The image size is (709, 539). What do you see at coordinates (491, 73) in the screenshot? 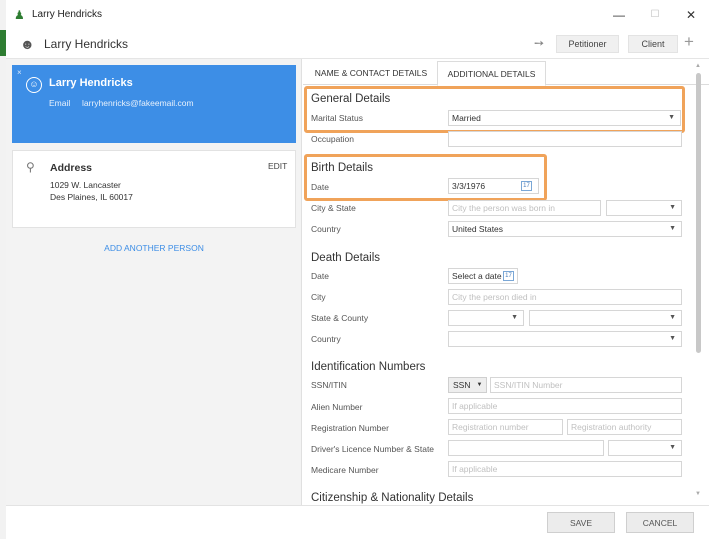
I see `tab-additional-details: ADDITIONAL DETAILS` at bounding box center [491, 73].